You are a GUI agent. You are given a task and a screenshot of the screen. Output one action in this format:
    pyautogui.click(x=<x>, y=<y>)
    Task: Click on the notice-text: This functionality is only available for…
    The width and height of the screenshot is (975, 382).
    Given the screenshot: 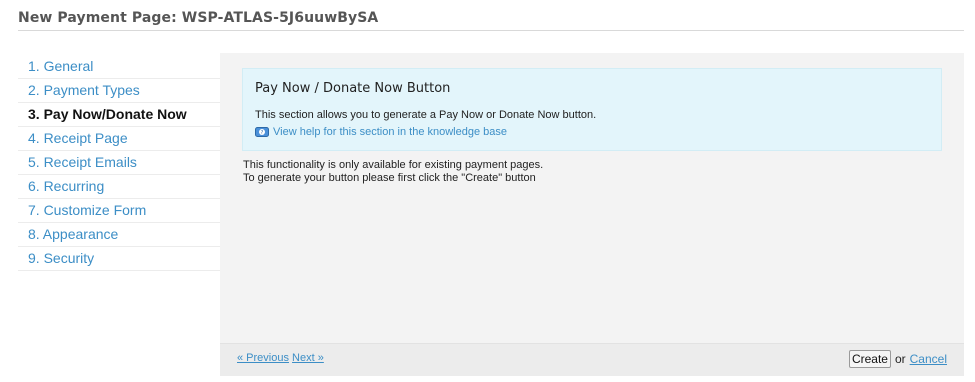 What is the action you would take?
    pyautogui.click(x=393, y=172)
    